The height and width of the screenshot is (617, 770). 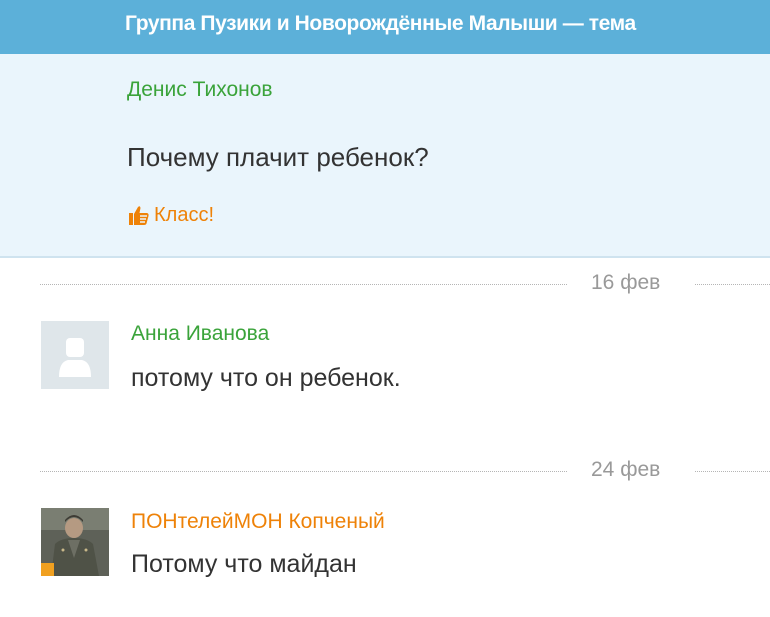 What do you see at coordinates (139, 215) in the screenshot?
I see `thumbs-up-icon` at bounding box center [139, 215].